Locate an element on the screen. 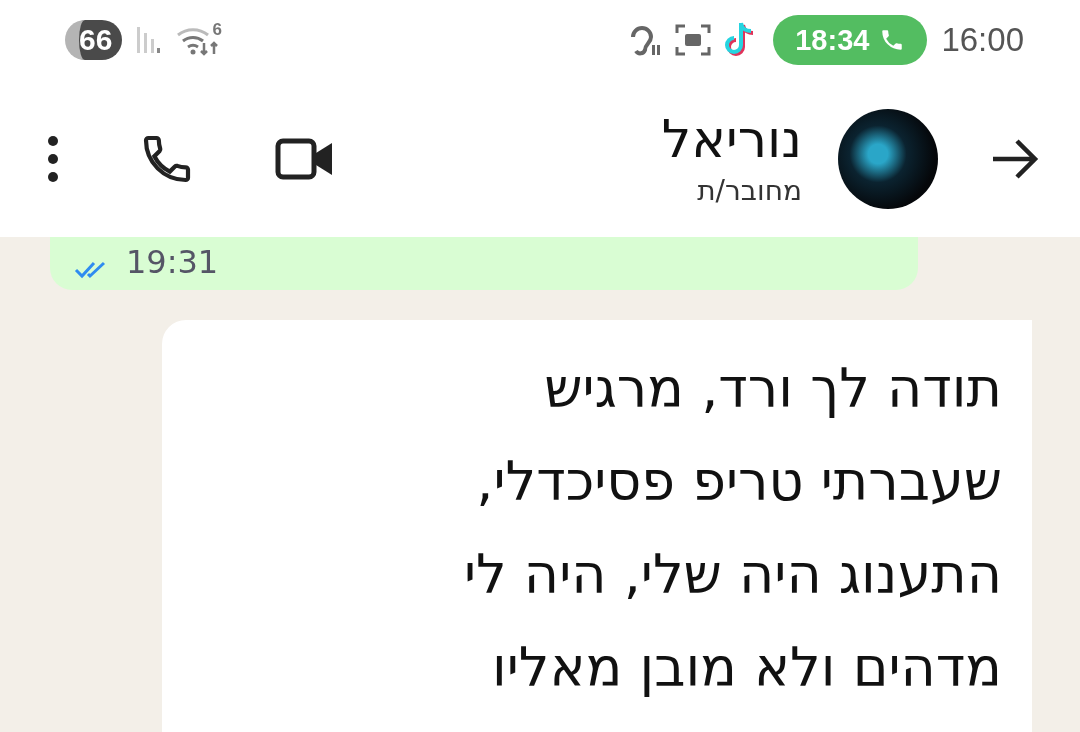  wifi-standard-label: 6 is located at coordinates (217, 30).